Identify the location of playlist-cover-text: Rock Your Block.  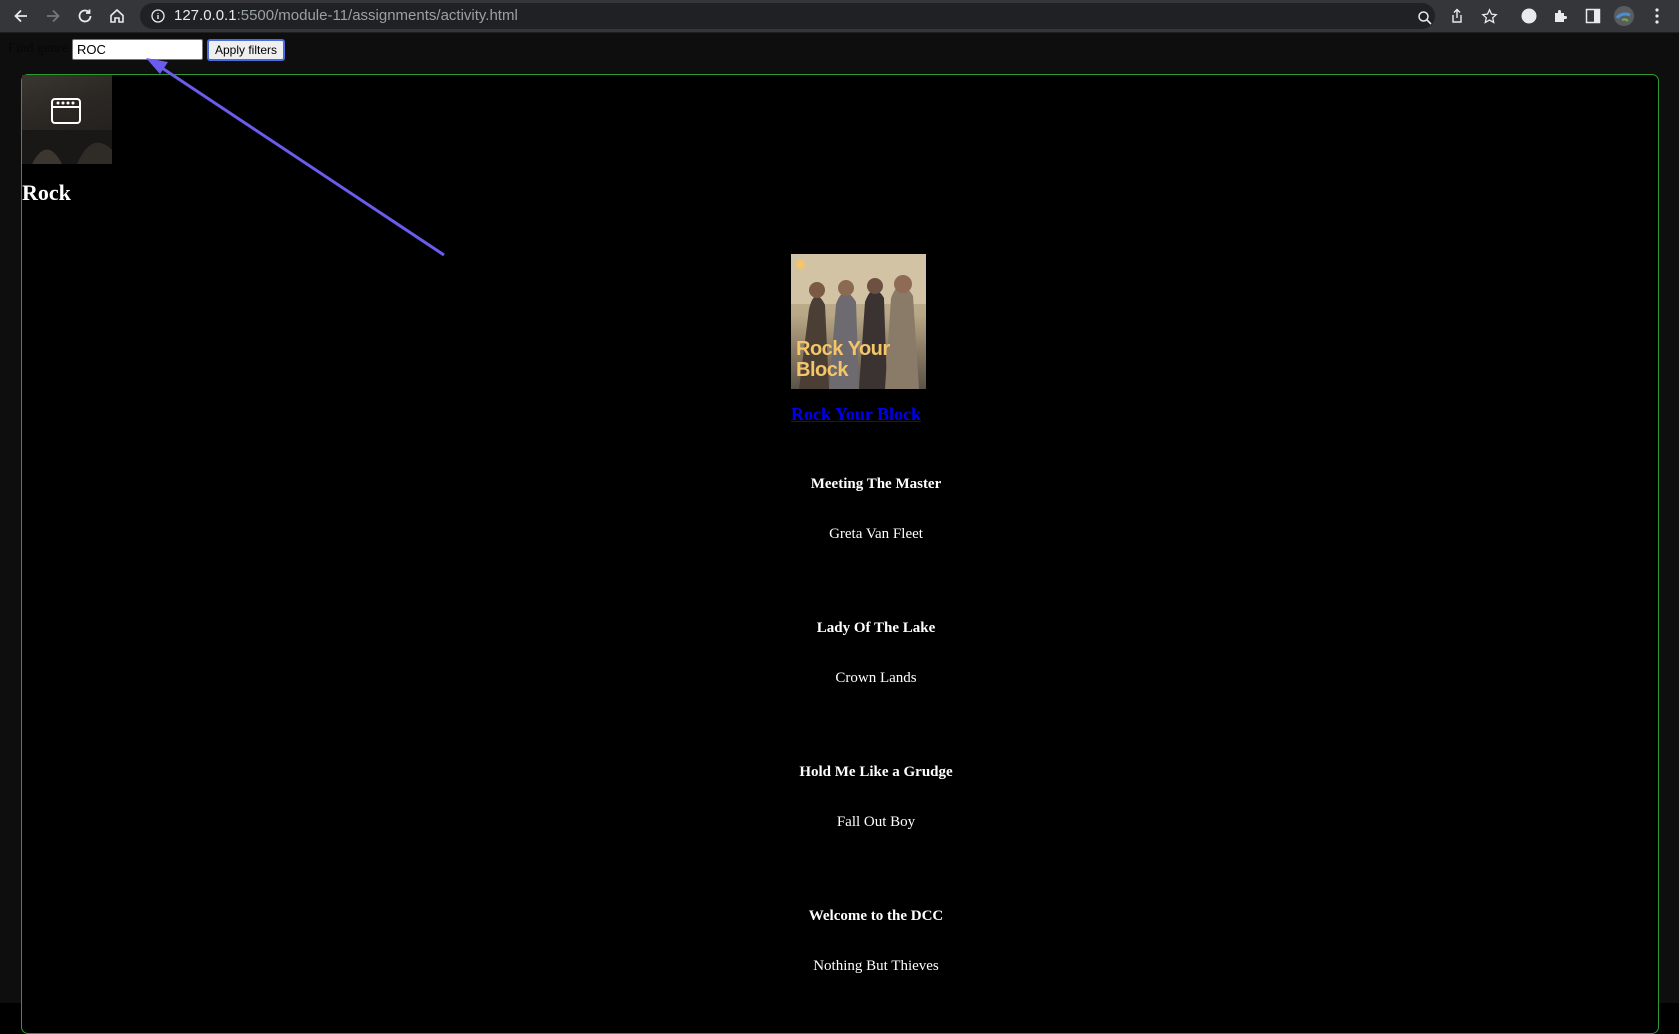
(843, 359).